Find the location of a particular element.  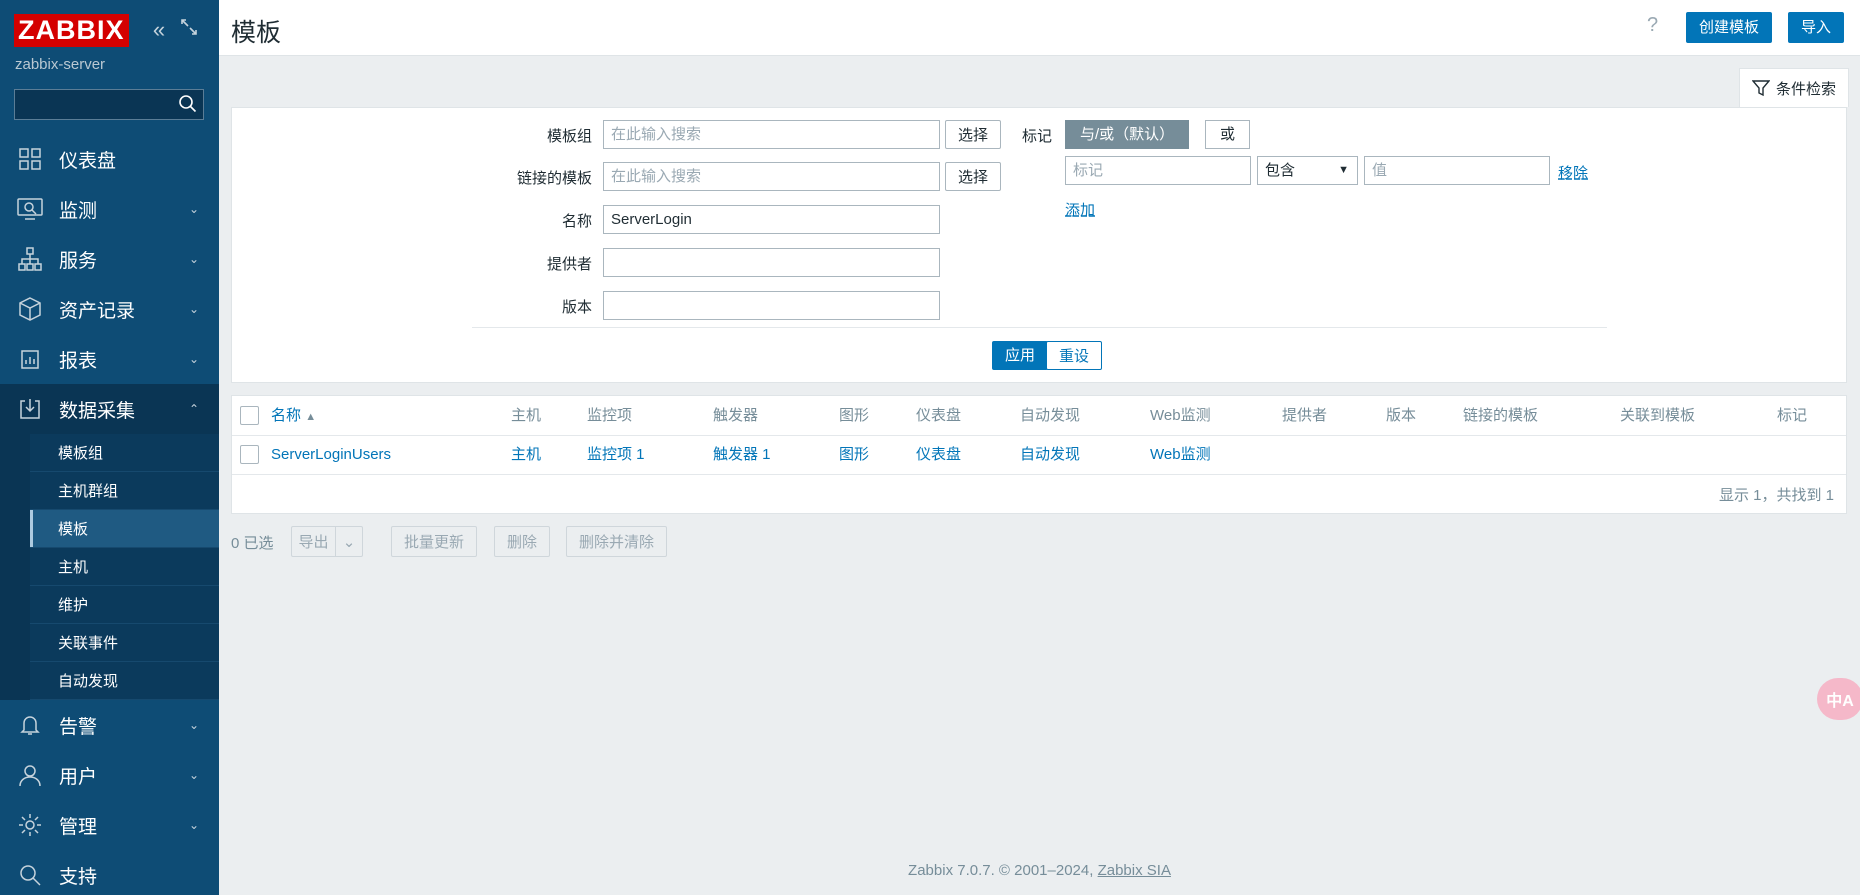

column-items-header: 监控项 is located at coordinates (610, 415).